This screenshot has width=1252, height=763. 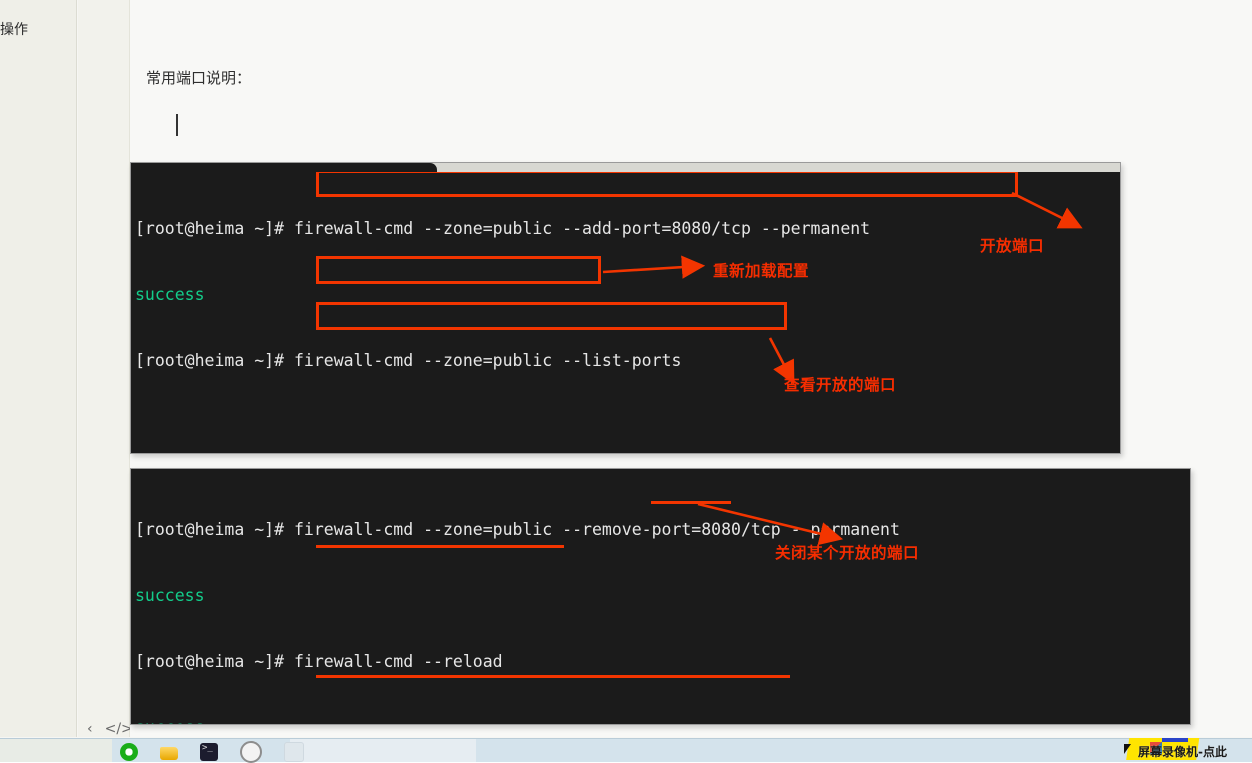 I want to click on annotation-open-port: 开放端口, so click(x=1012, y=246).